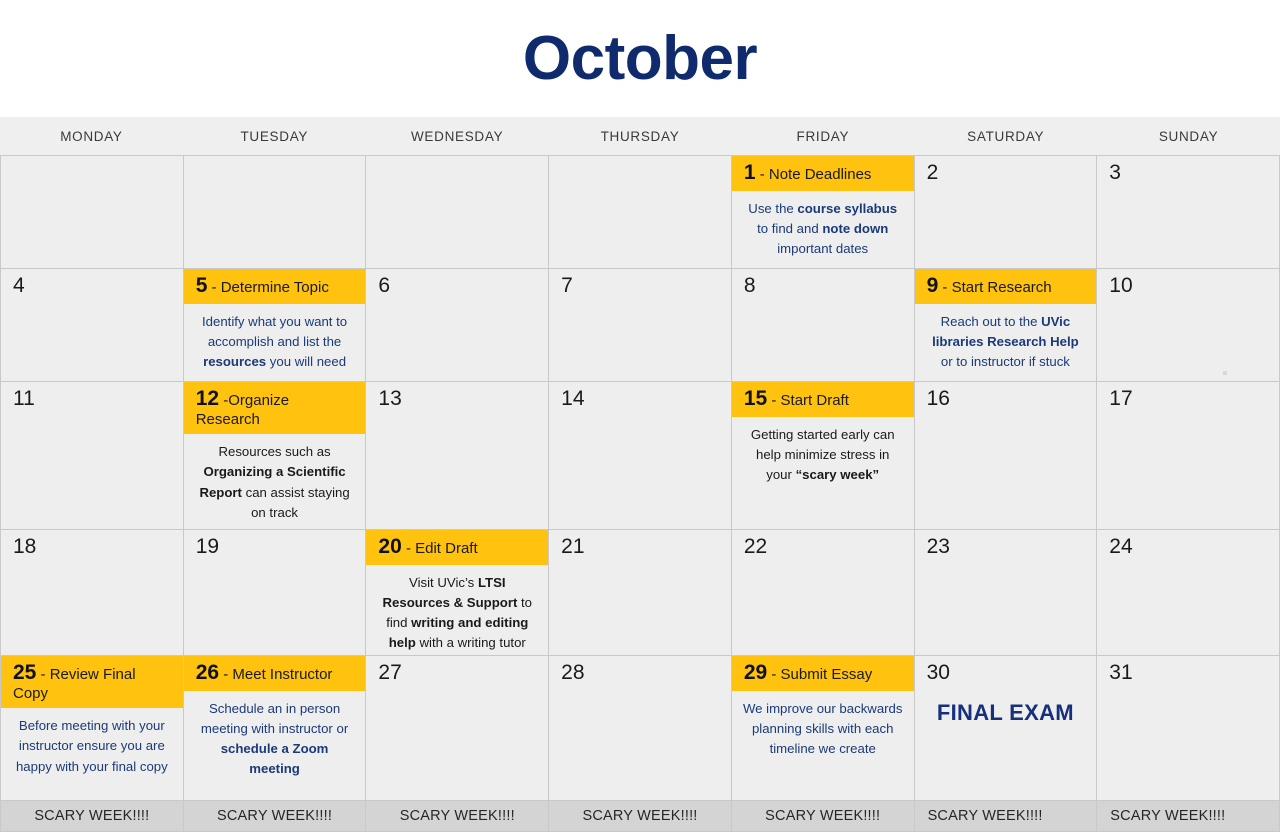 The height and width of the screenshot is (835, 1280). What do you see at coordinates (275, 593) in the screenshot?
I see `day-cell-19: 19` at bounding box center [275, 593].